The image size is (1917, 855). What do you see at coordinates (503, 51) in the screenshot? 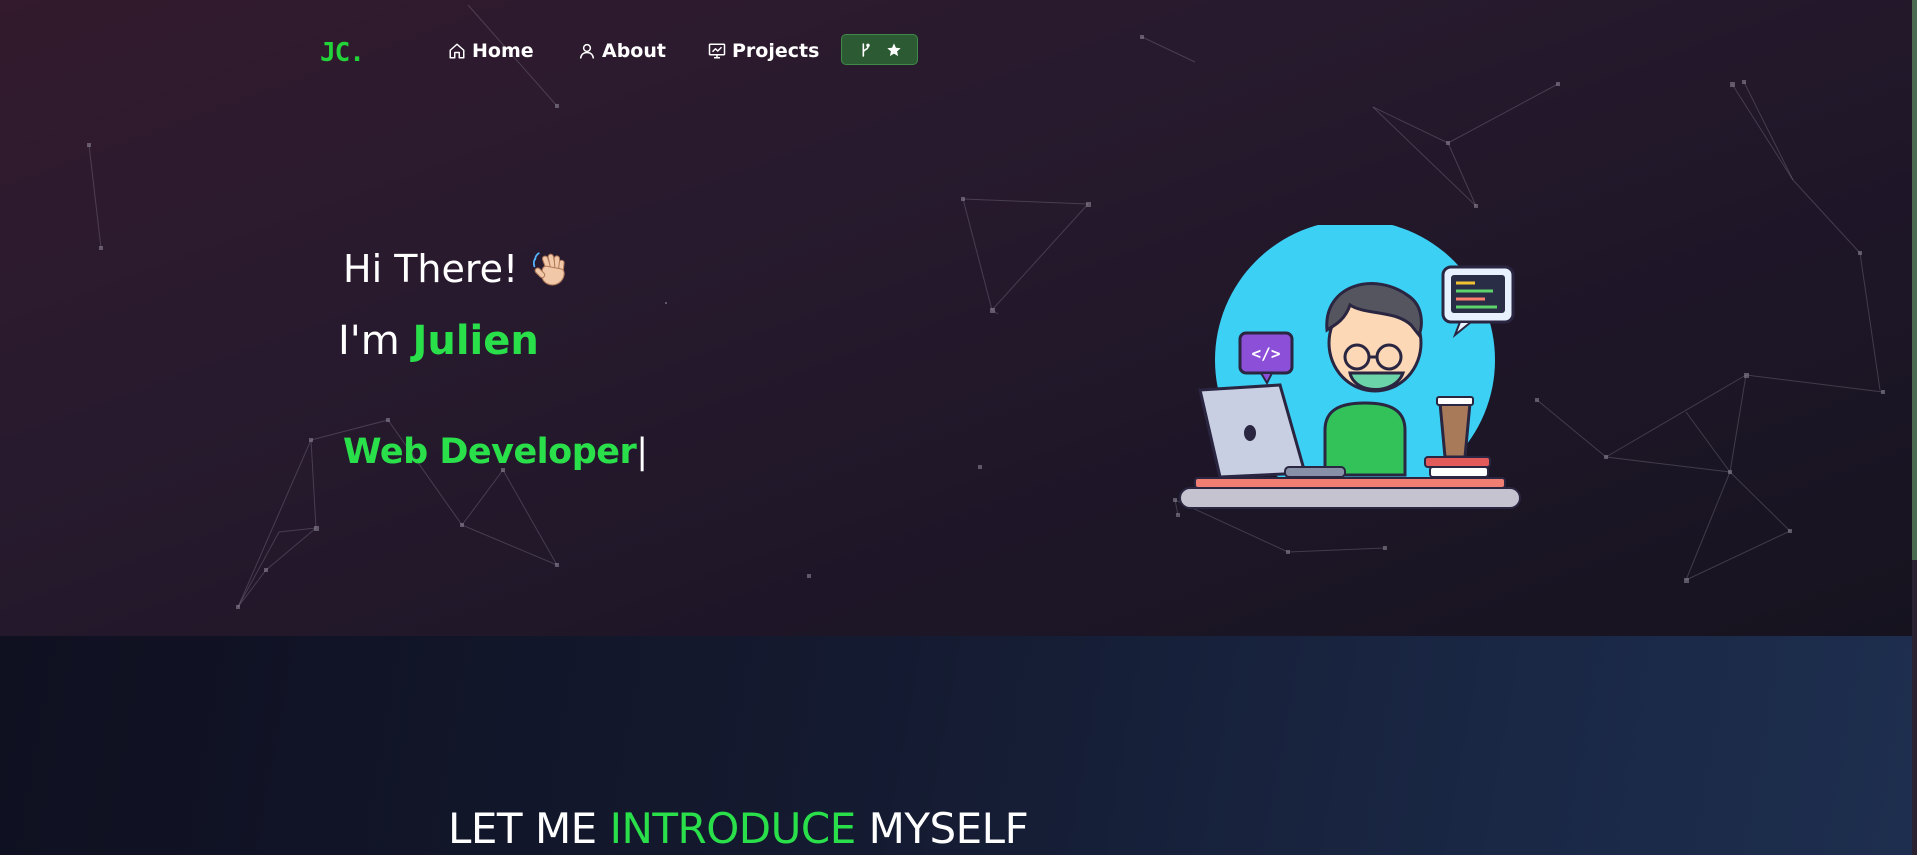
I see `nav-home-label: Home` at bounding box center [503, 51].